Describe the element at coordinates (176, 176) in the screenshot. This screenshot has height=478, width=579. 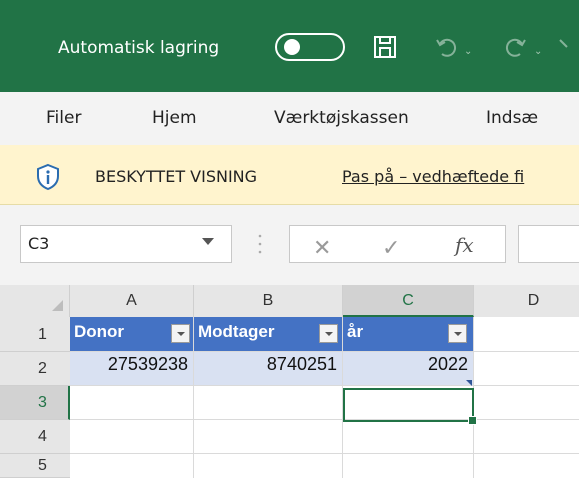
I see `protected-view-title: BESKYTTET VISNING` at that location.